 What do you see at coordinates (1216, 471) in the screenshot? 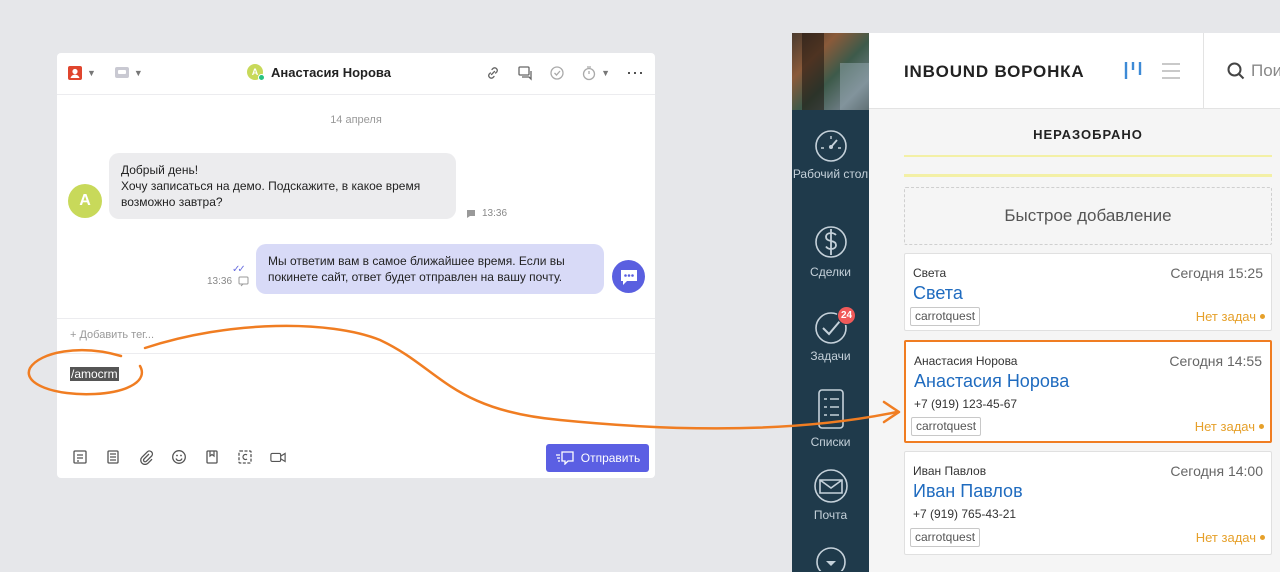
I see `card-time: Сегодня 14:00` at bounding box center [1216, 471].